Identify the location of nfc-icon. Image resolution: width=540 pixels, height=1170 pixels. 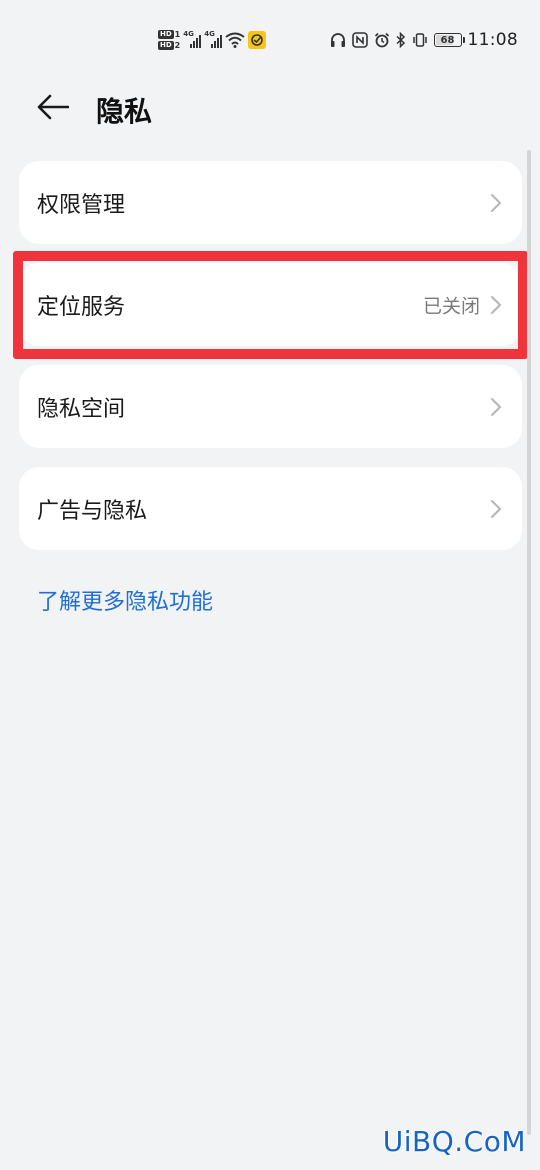
(359, 40).